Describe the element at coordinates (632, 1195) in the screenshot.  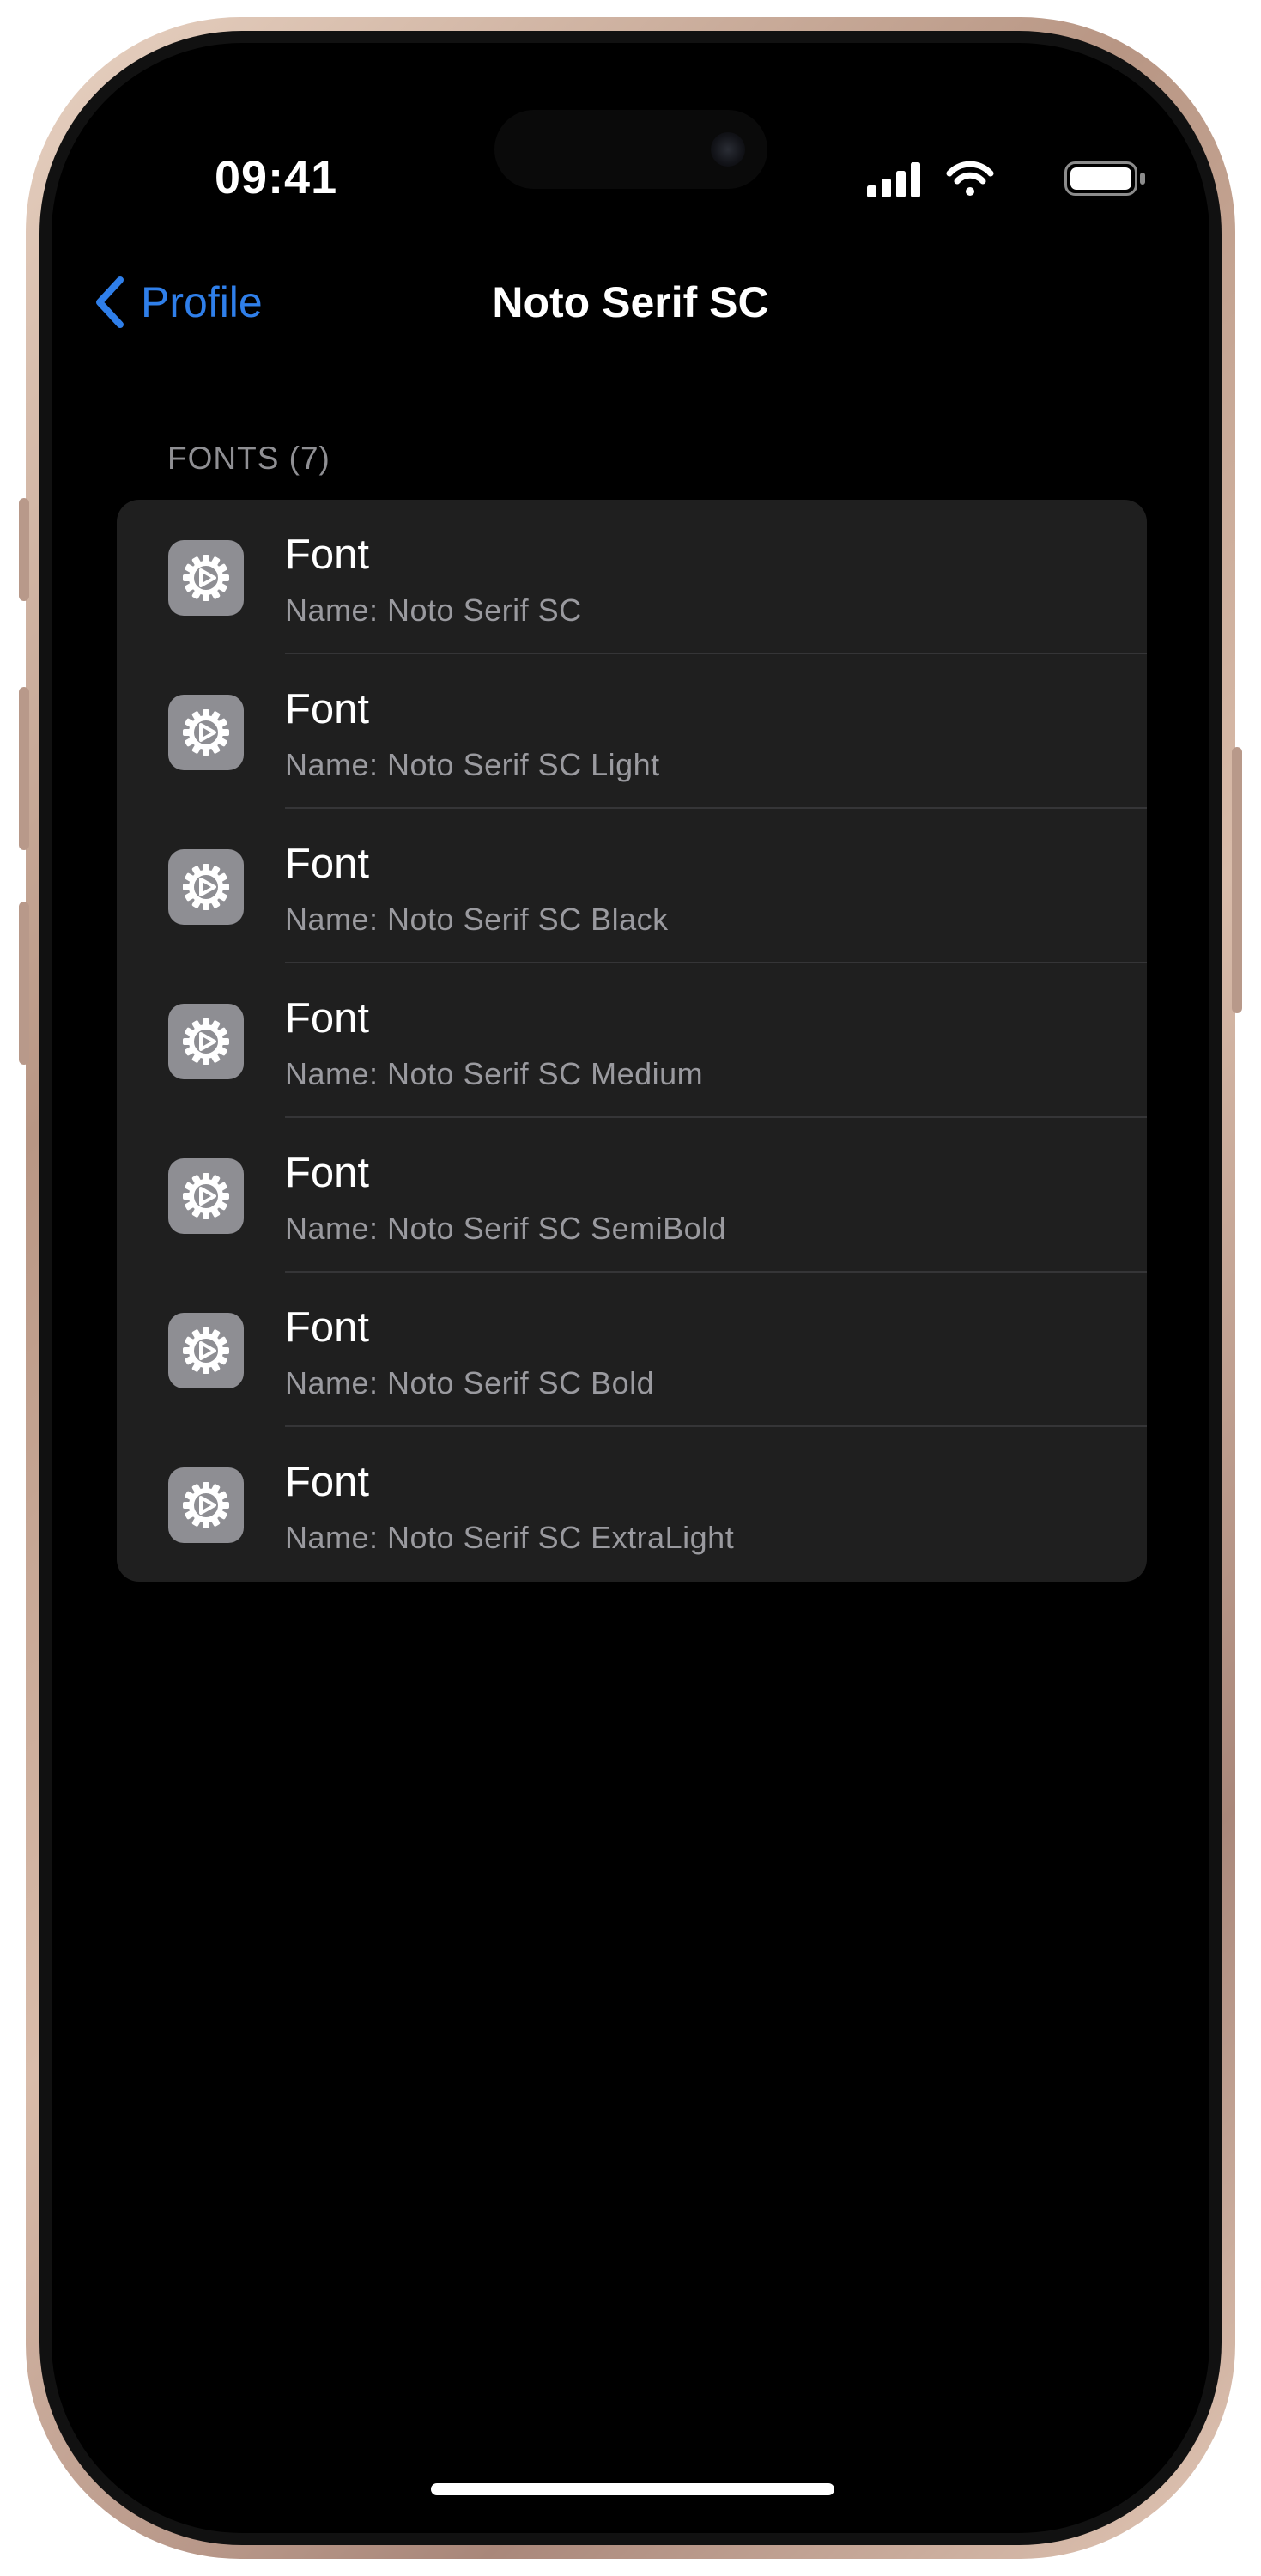
I see `list-item: Font Name: Noto Serif SC SemiBold` at that location.